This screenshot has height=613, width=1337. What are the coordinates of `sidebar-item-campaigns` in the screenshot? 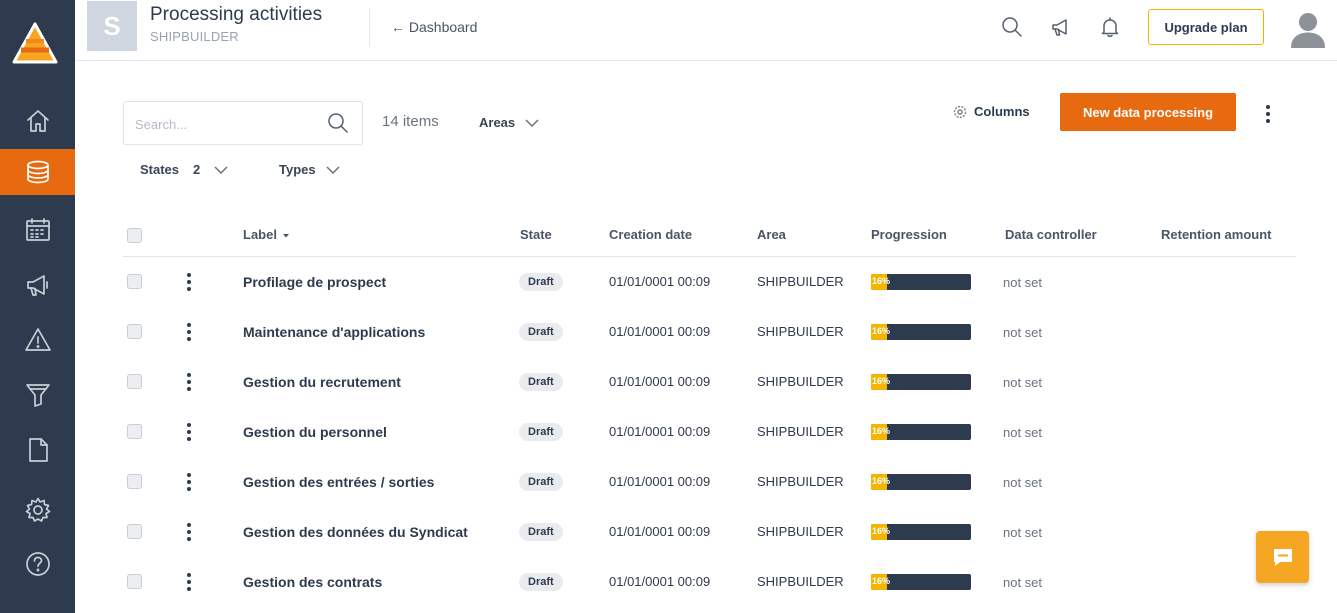 It's located at (37, 285).